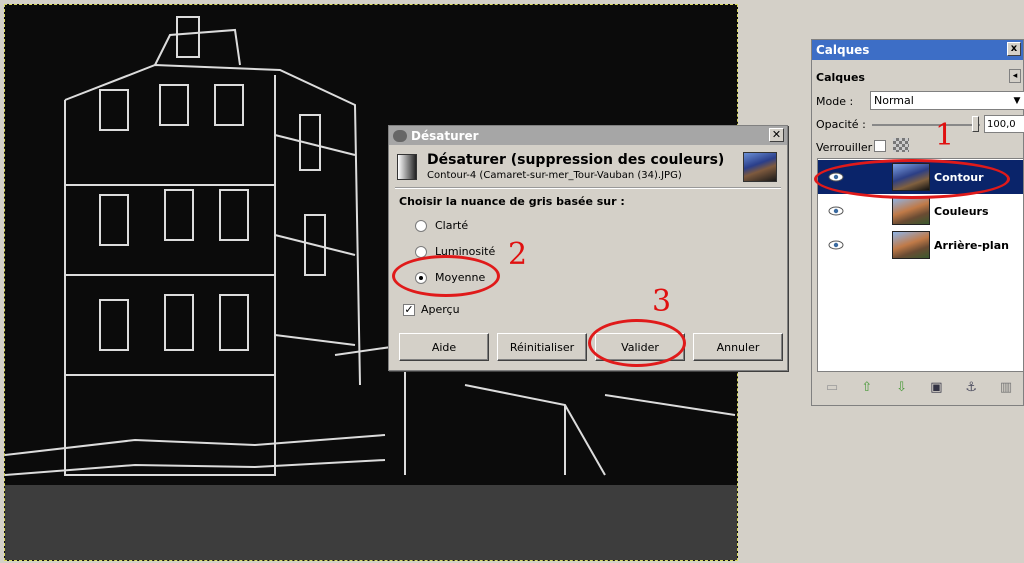 The height and width of the screenshot is (563, 1024). What do you see at coordinates (947, 100) in the screenshot?
I see `mode-select: Normal ▼` at bounding box center [947, 100].